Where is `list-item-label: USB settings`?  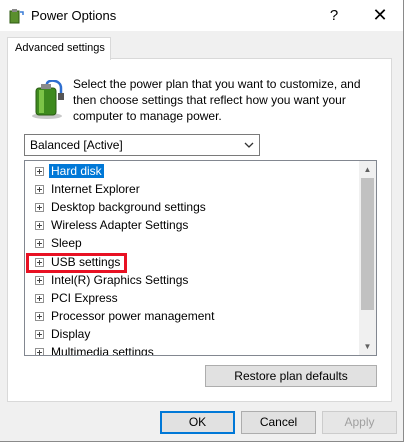 list-item-label: USB settings is located at coordinates (86, 262).